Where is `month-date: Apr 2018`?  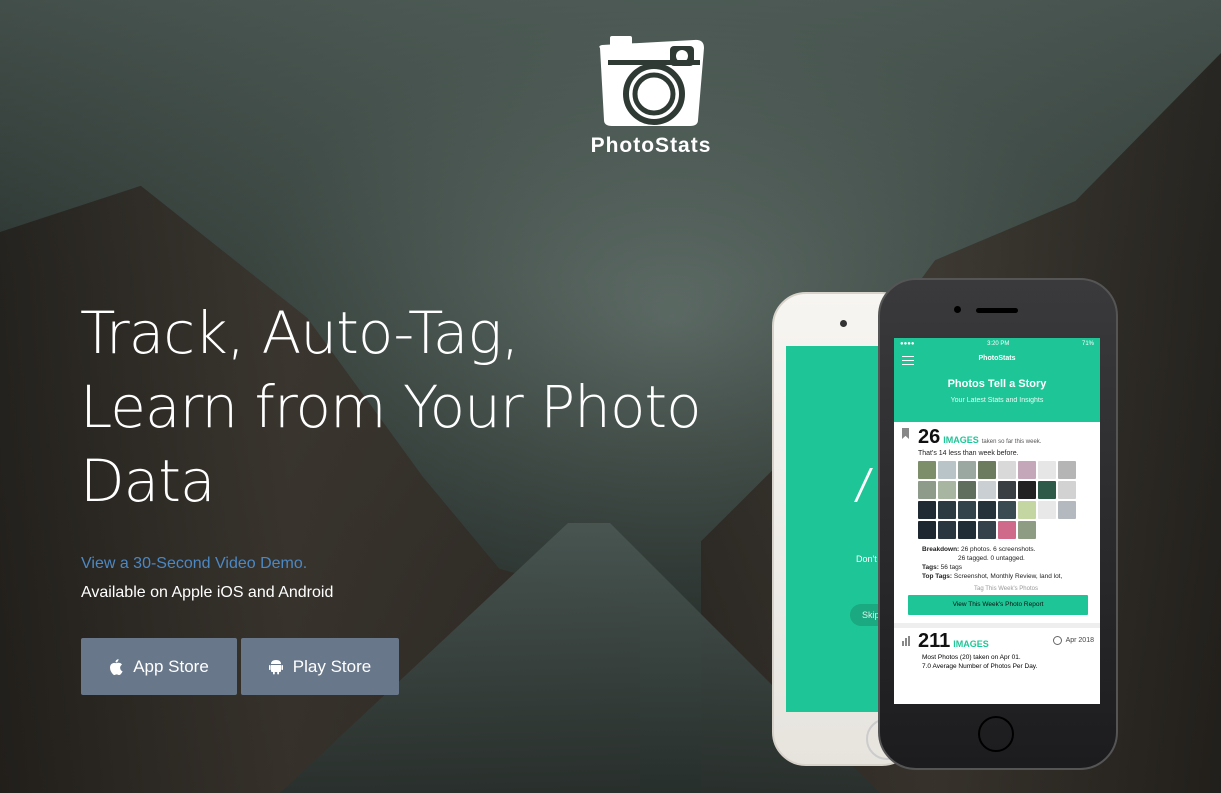 month-date: Apr 2018 is located at coordinates (1073, 640).